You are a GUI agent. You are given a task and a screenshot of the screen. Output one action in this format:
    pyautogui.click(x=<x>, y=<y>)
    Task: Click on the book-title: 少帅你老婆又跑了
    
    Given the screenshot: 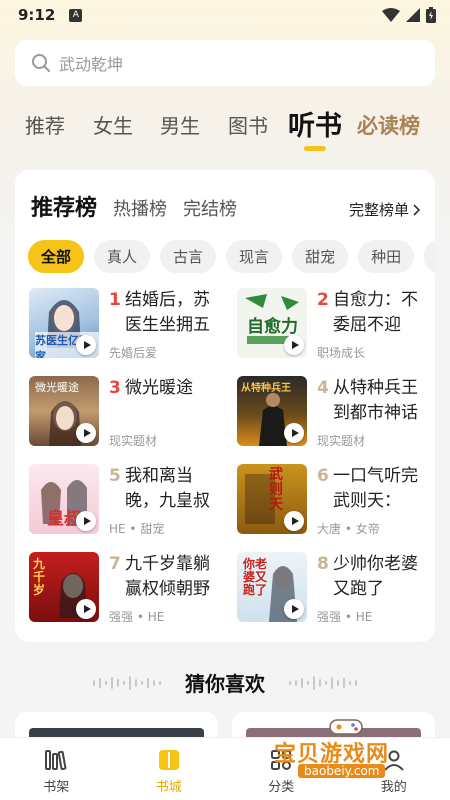 What is the action you would take?
    pyautogui.click(x=375, y=576)
    